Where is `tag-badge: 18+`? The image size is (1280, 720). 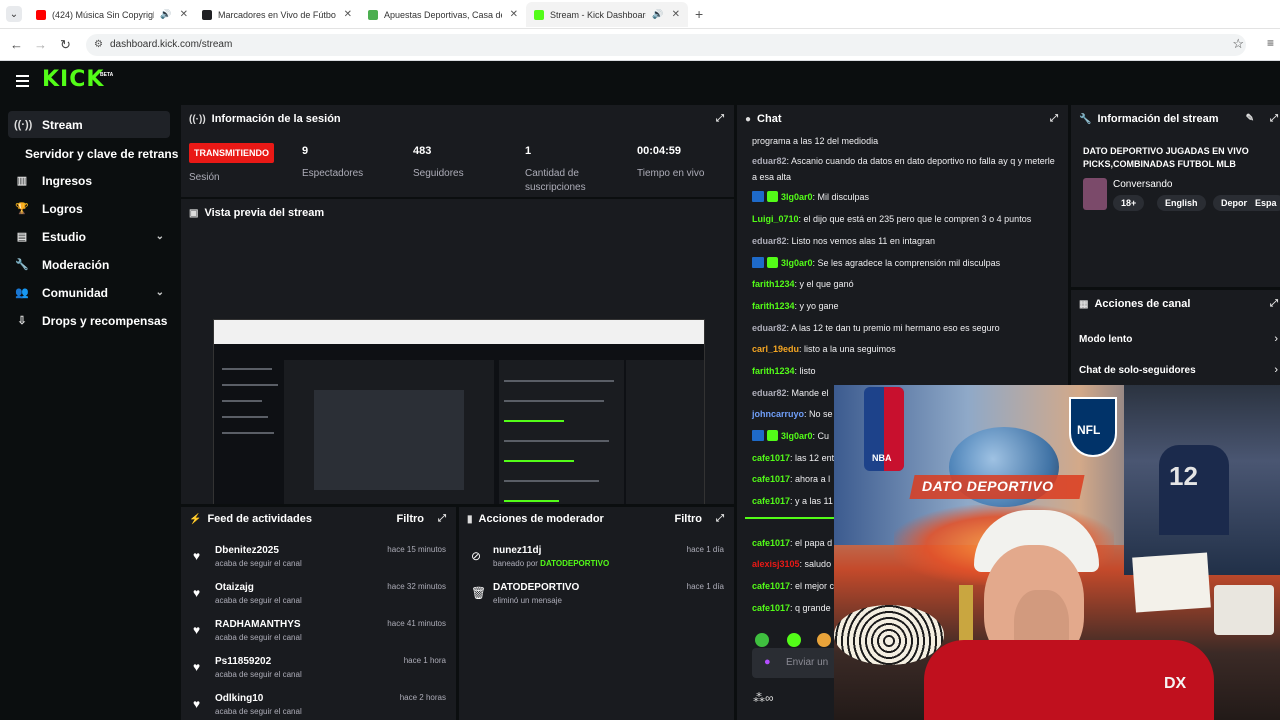 tag-badge: 18+ is located at coordinates (1129, 203).